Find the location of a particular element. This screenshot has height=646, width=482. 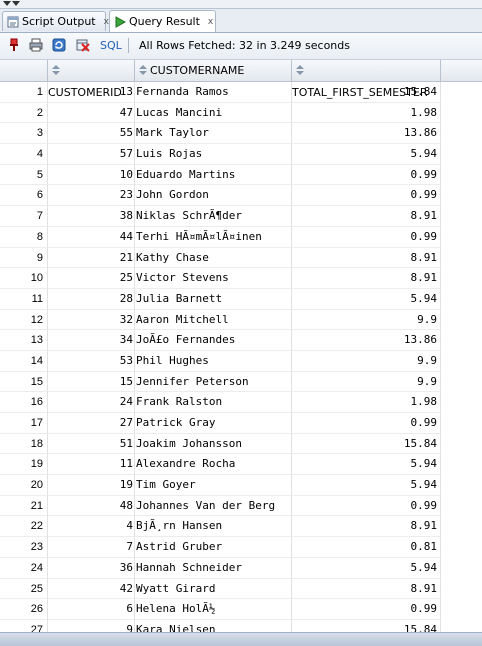

table-row: 15 15 Jennifer Peterson 9.9 is located at coordinates (241, 382).